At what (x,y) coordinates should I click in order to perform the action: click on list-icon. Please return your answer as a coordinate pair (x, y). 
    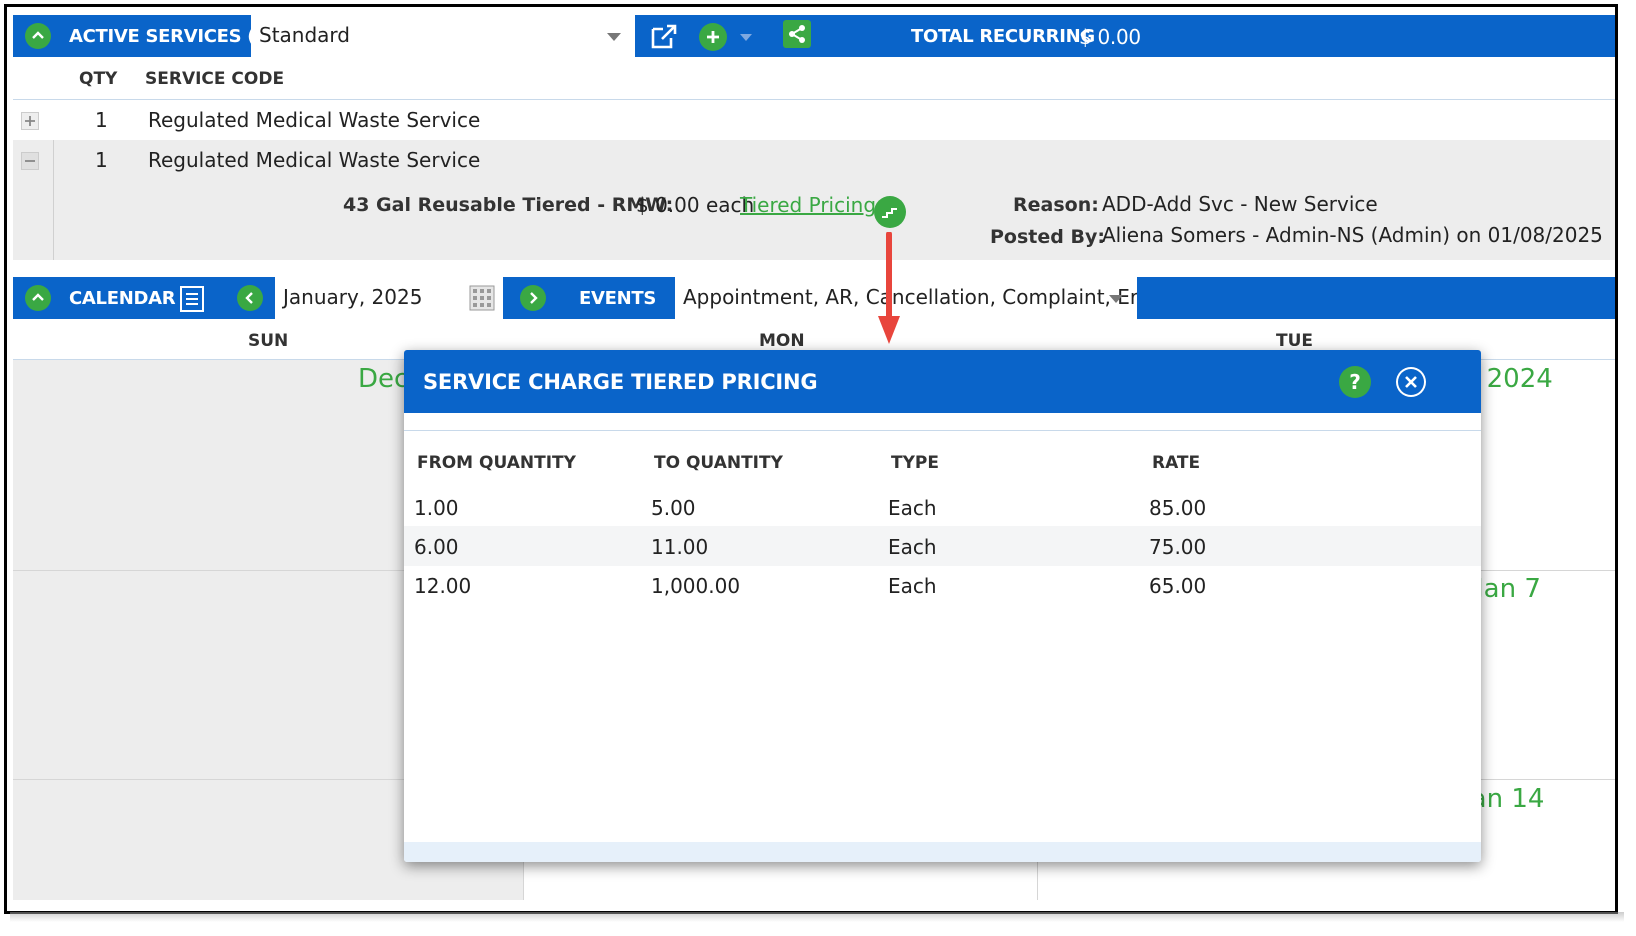
    Looking at the image, I should click on (192, 299).